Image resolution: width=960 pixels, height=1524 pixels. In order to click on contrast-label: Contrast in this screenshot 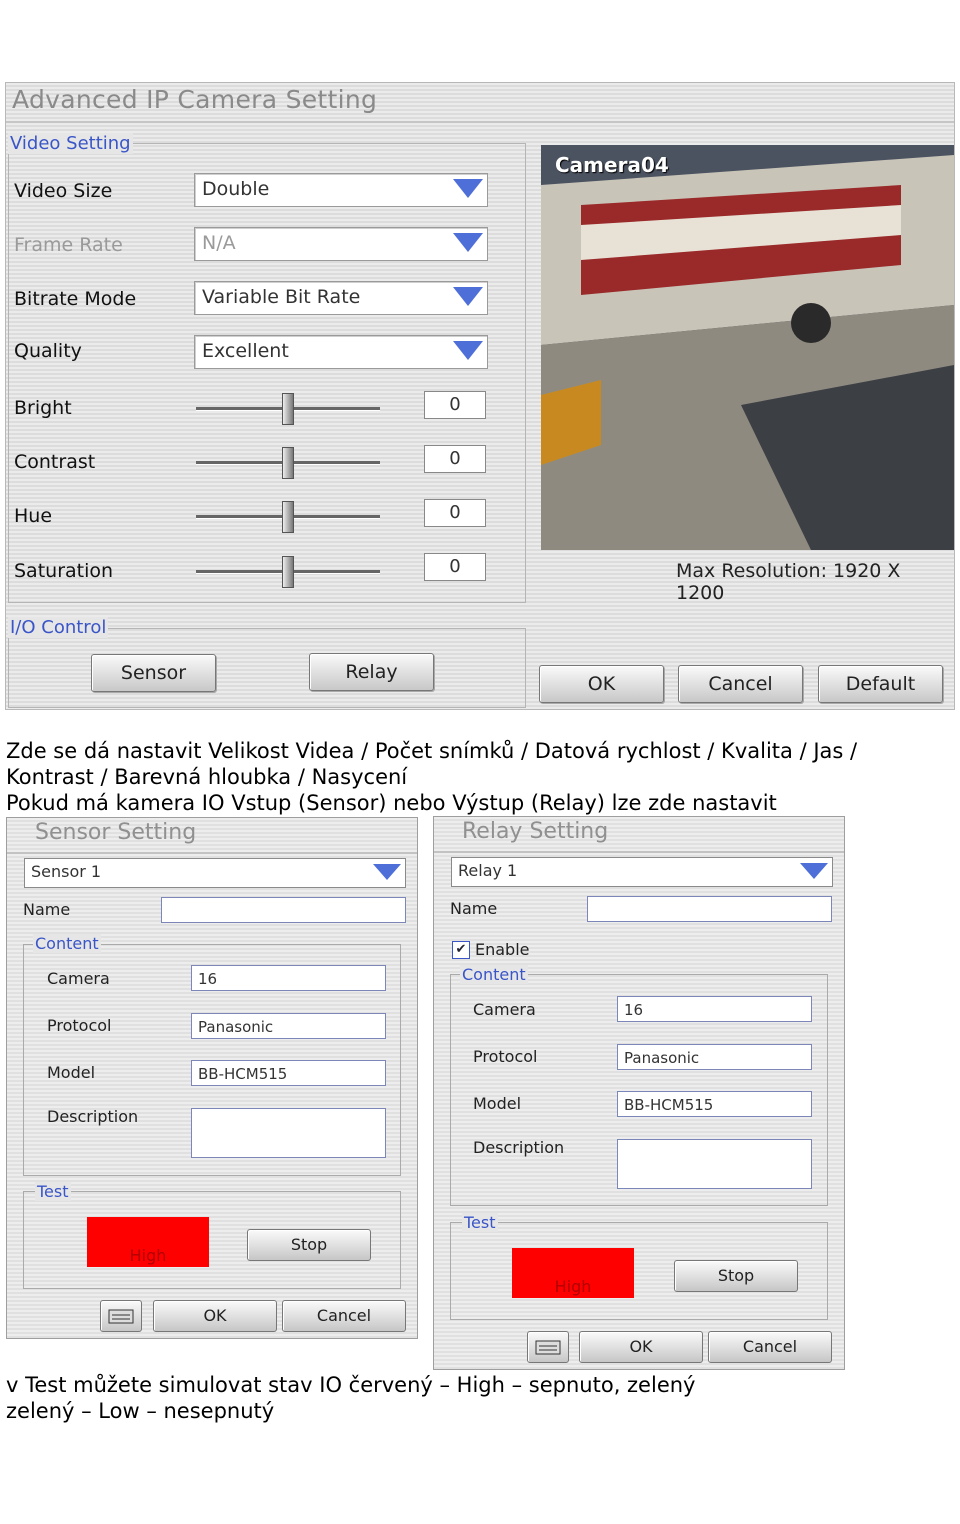, I will do `click(55, 462)`.